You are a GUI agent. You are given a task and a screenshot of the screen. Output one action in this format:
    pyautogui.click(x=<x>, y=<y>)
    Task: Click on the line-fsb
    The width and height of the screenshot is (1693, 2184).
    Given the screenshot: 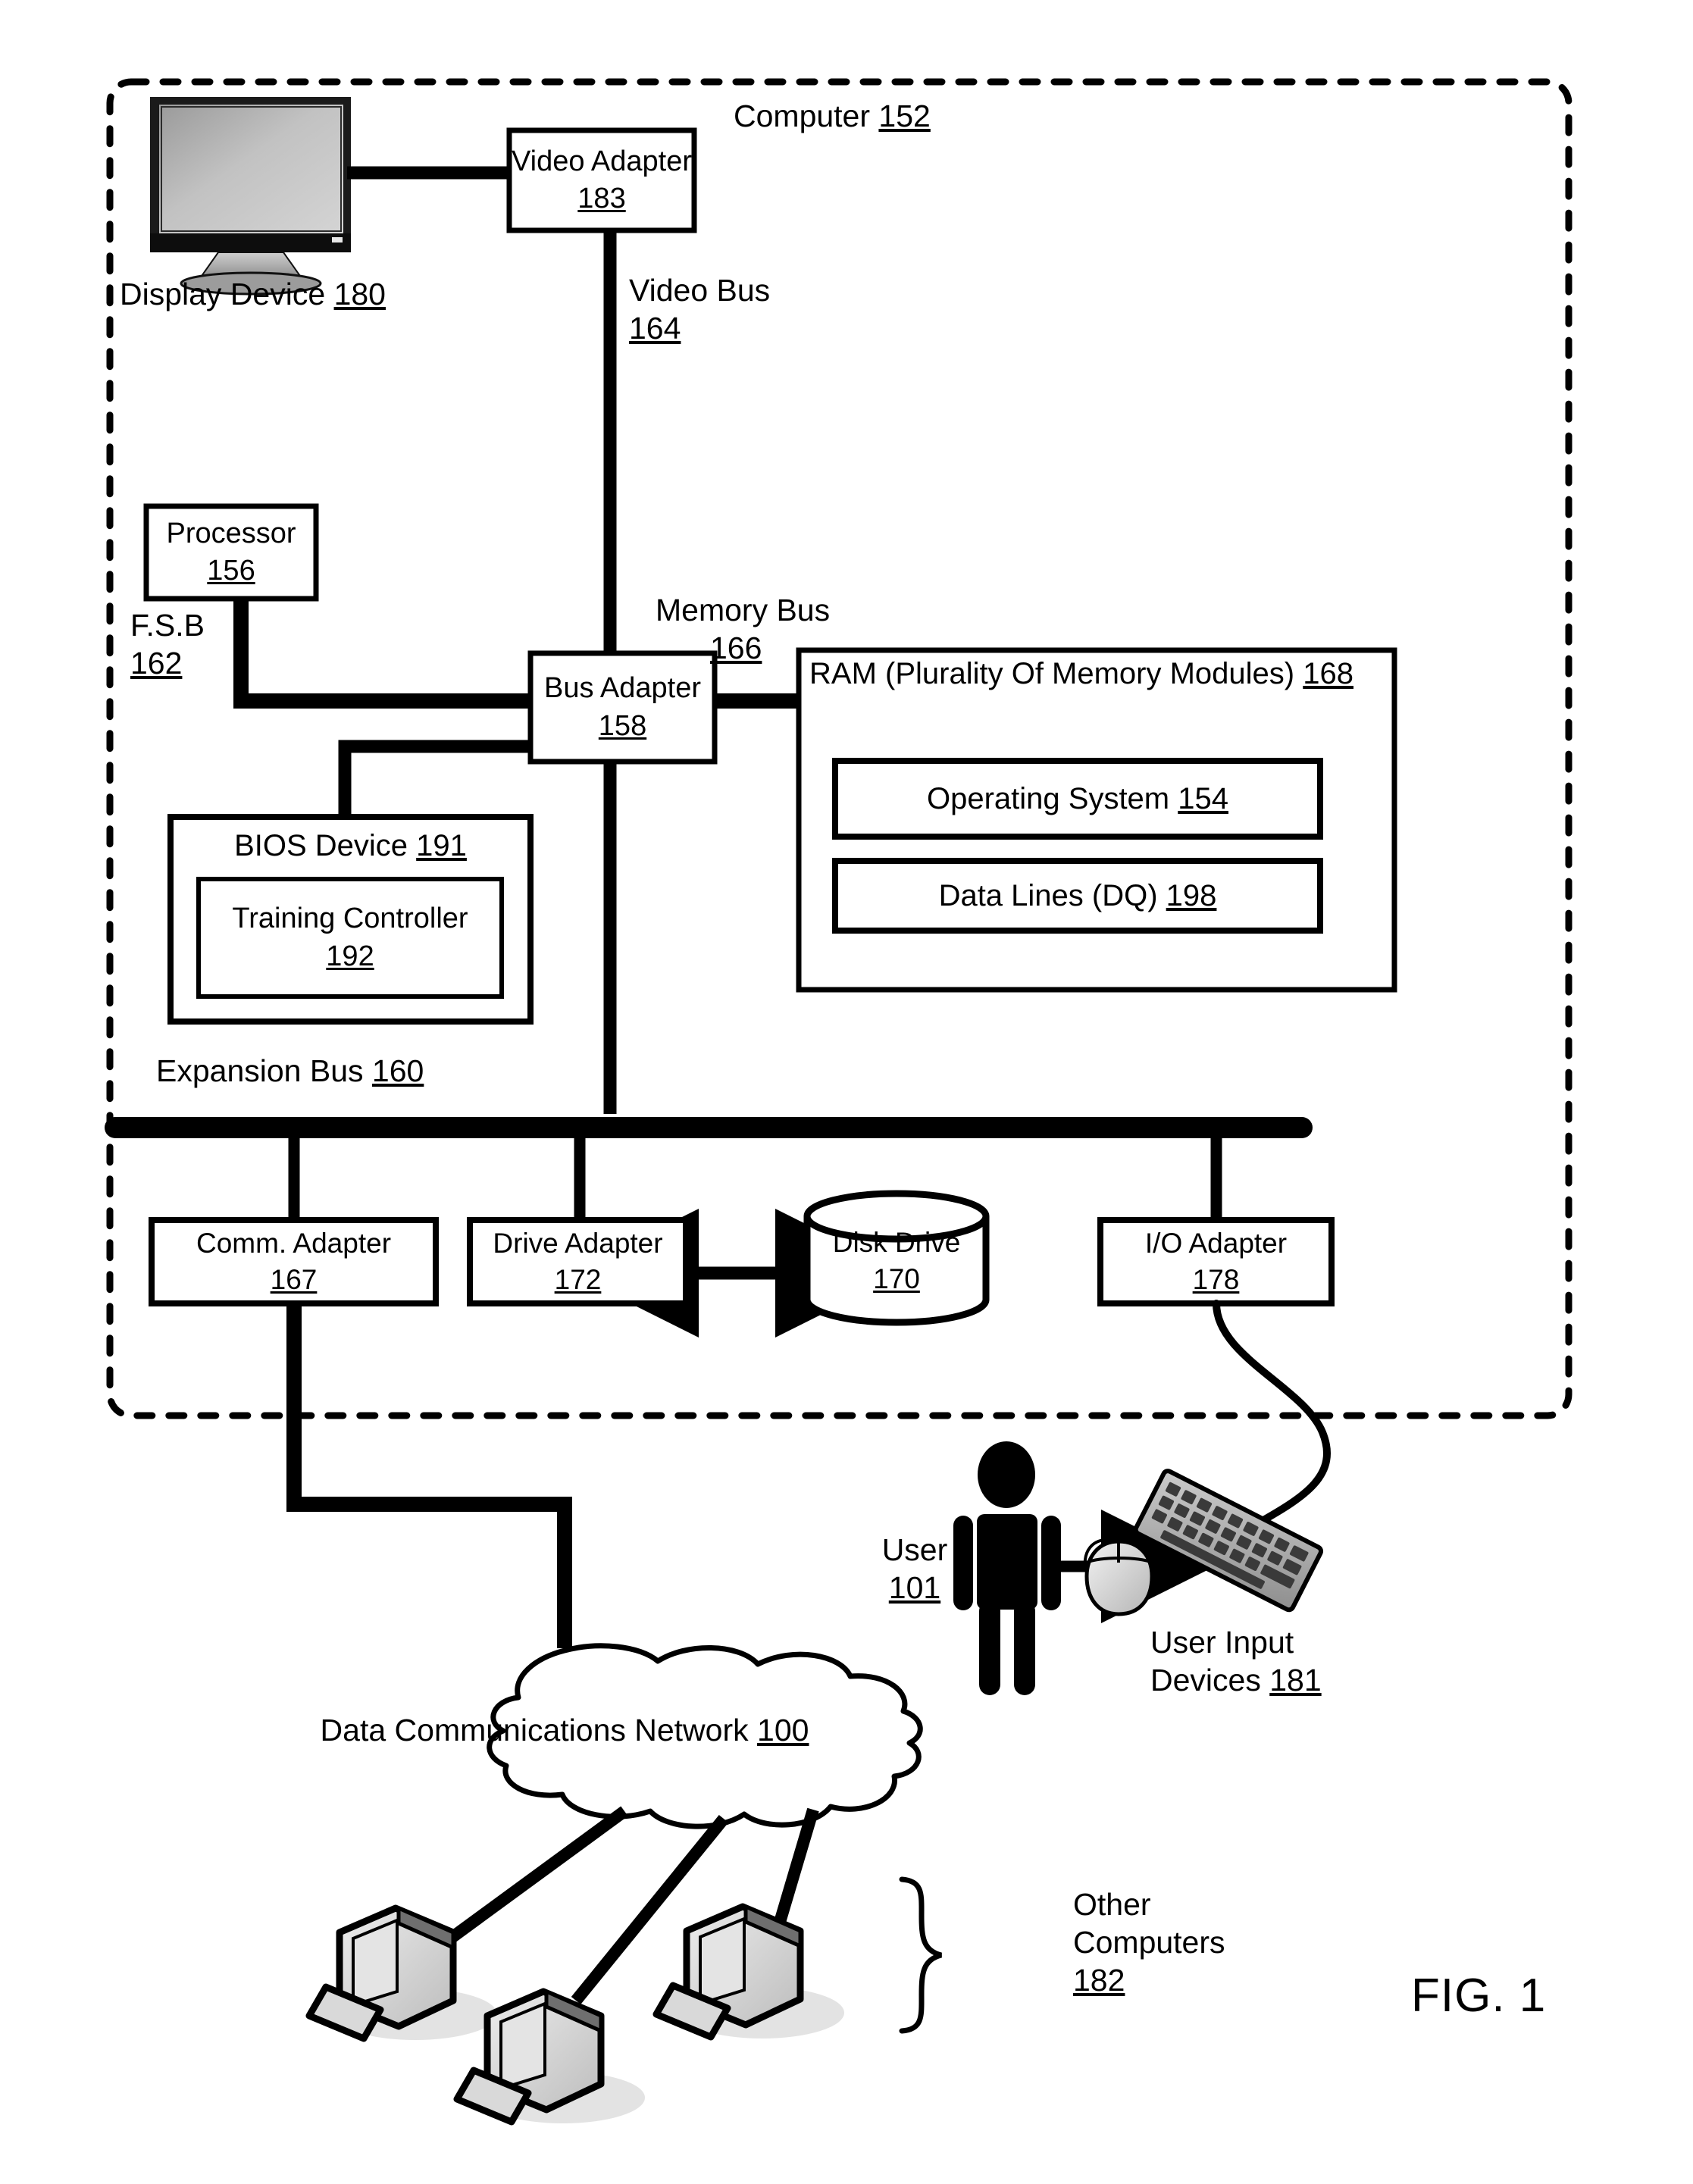 What is the action you would take?
    pyautogui.click(x=381, y=652)
    